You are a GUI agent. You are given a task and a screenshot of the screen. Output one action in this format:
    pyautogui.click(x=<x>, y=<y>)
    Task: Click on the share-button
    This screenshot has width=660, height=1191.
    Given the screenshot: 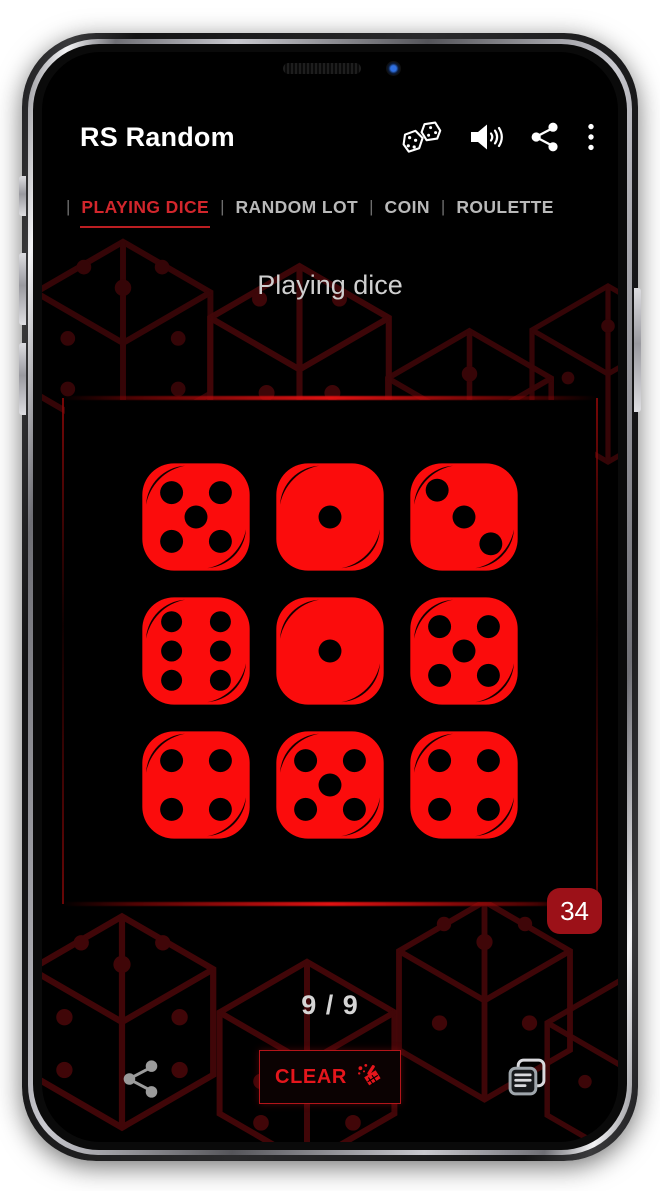 What is the action you would take?
    pyautogui.click(x=141, y=1081)
    